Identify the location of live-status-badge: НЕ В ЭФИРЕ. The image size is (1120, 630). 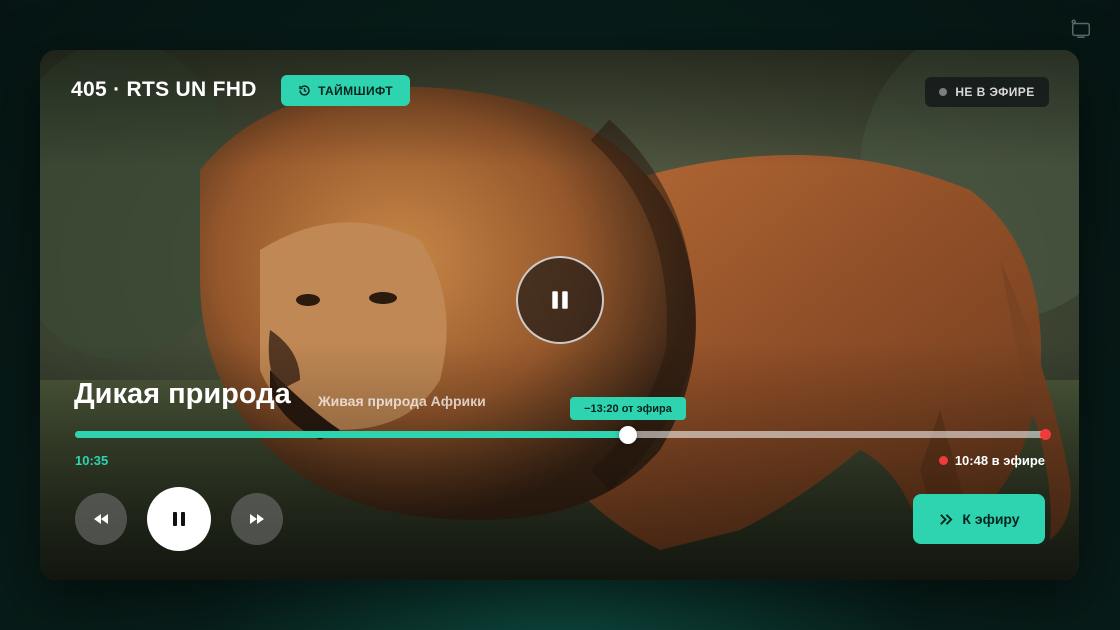
(987, 92).